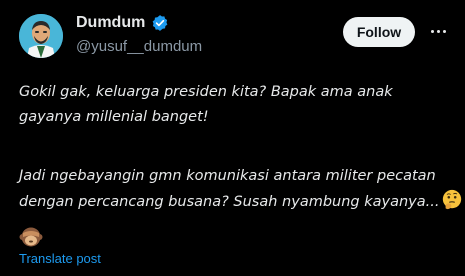 The height and width of the screenshot is (276, 465). Describe the element at coordinates (379, 32) in the screenshot. I see `follow-button: Follow` at that location.